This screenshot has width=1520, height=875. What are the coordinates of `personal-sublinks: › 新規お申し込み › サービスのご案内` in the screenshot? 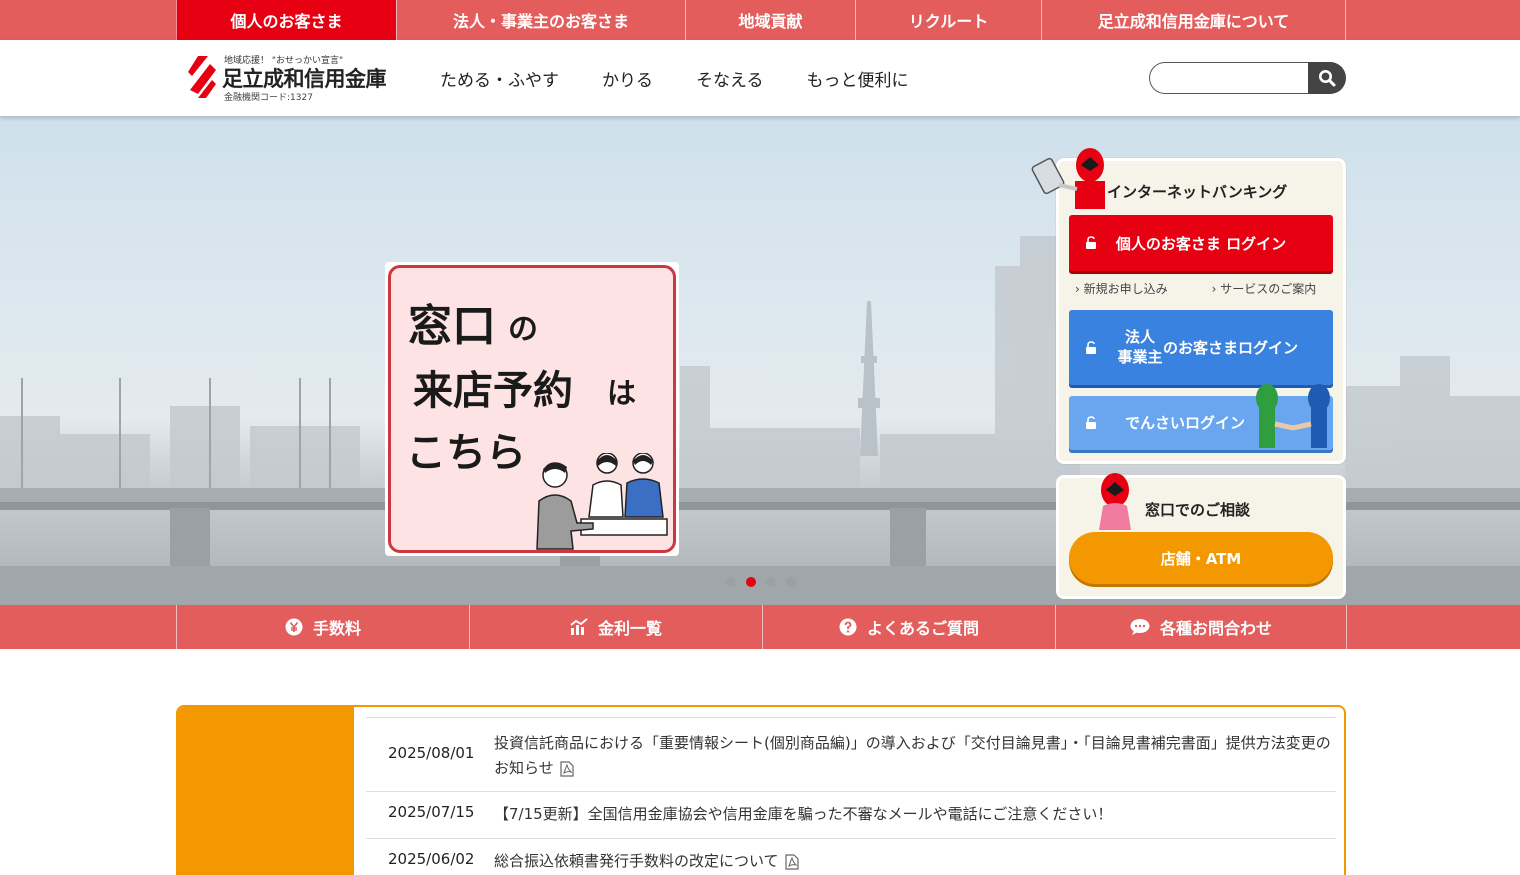 It's located at (1217, 288).